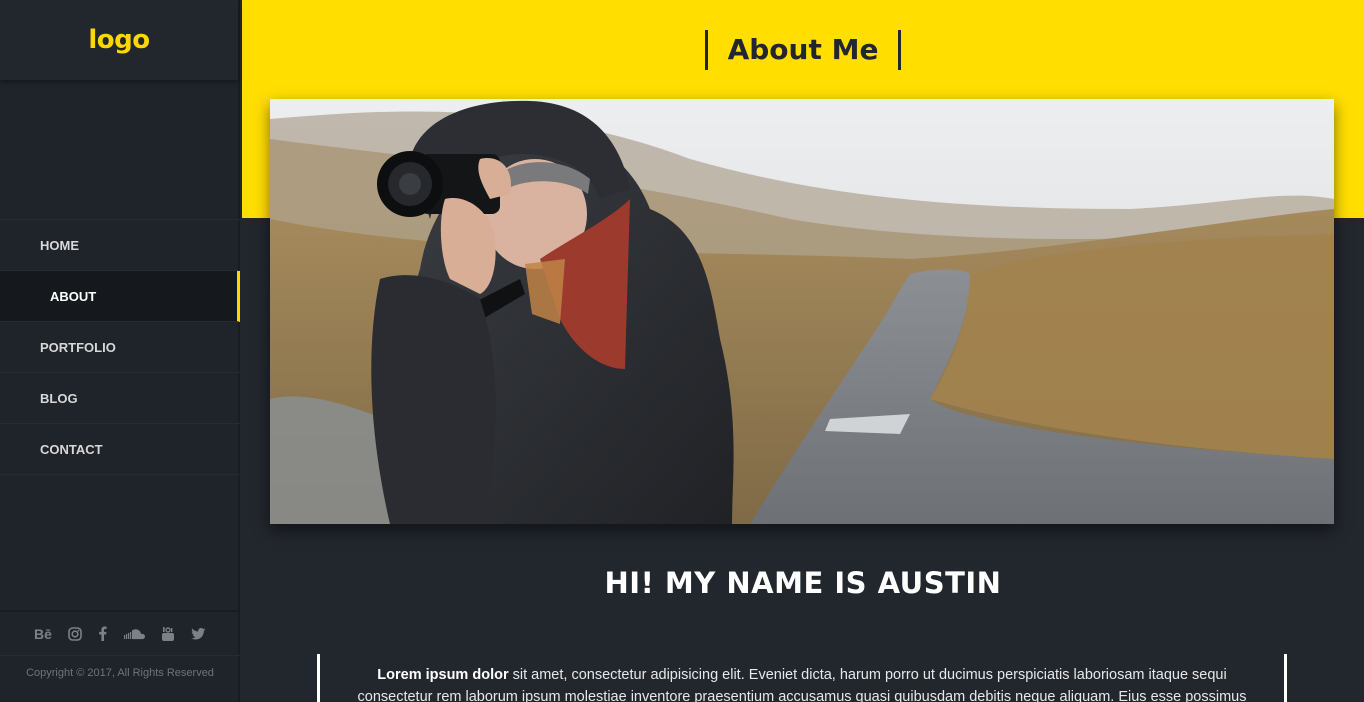  I want to click on behance-icon: Bē, so click(43, 634).